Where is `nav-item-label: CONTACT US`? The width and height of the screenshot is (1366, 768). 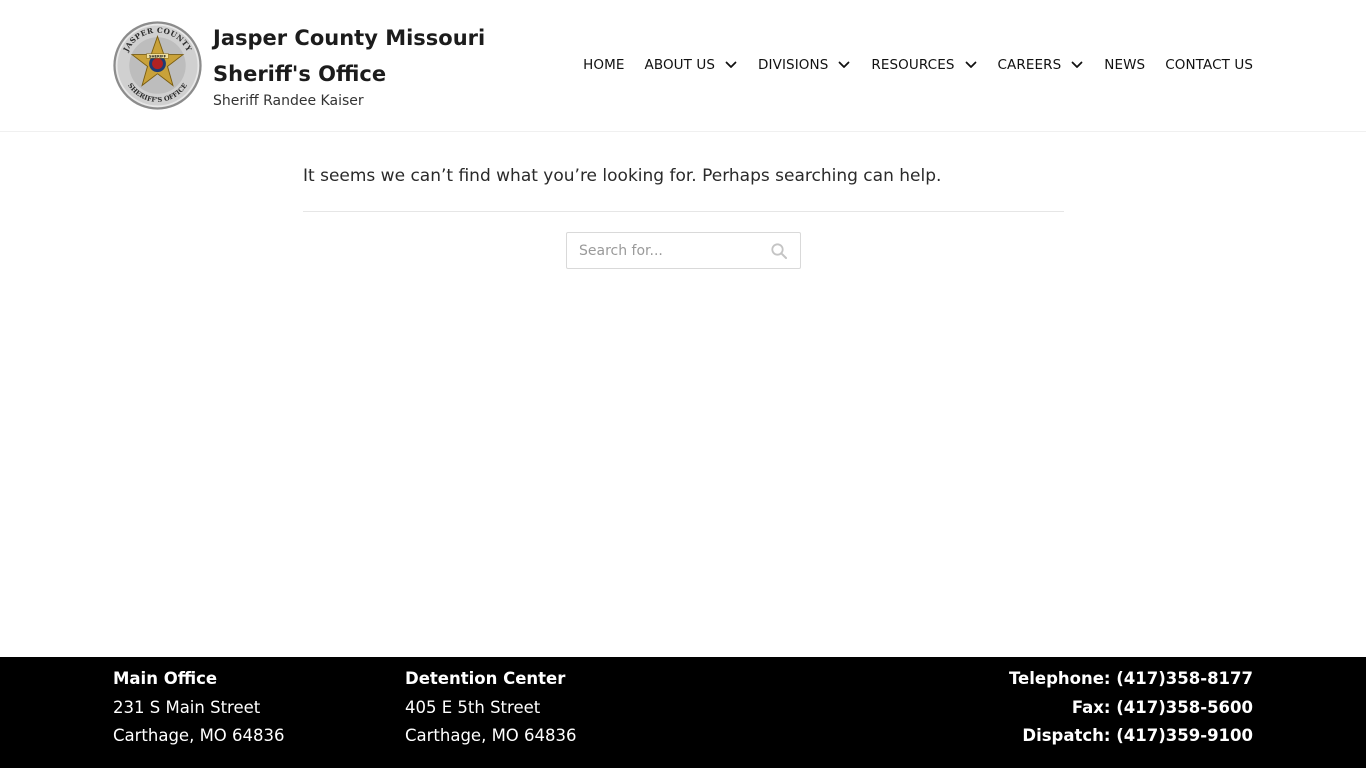 nav-item-label: CONTACT US is located at coordinates (1209, 65).